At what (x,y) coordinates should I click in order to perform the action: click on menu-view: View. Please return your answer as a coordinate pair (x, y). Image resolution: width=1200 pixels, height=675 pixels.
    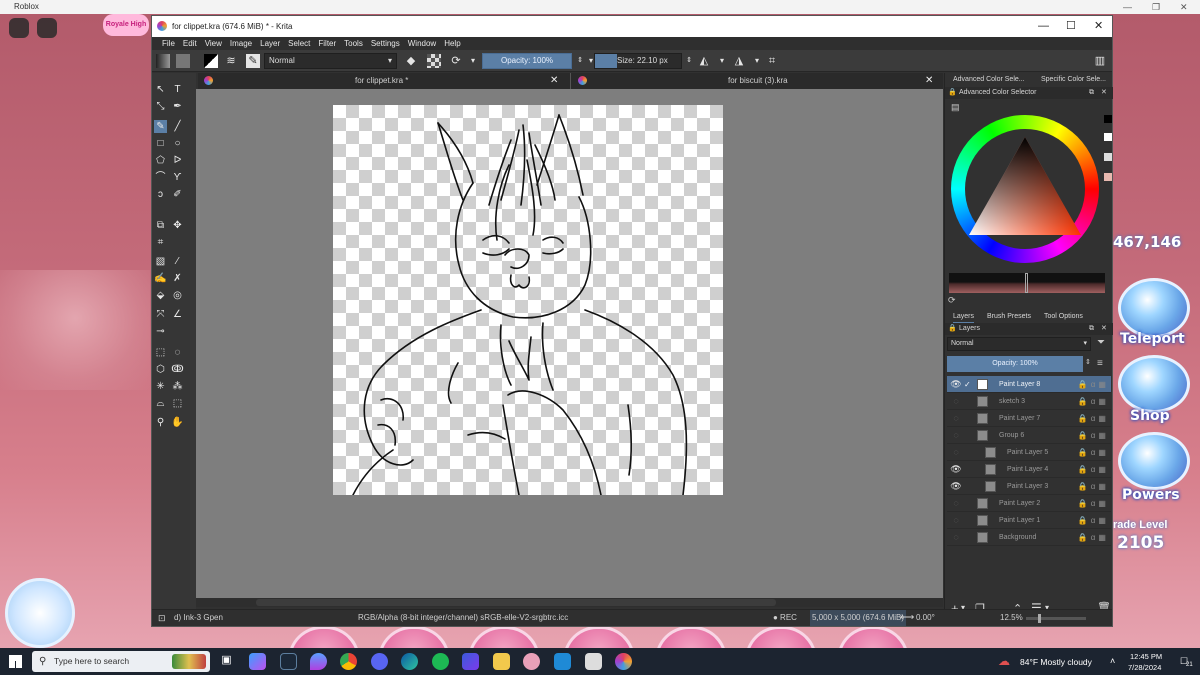
    Looking at the image, I should click on (213, 43).